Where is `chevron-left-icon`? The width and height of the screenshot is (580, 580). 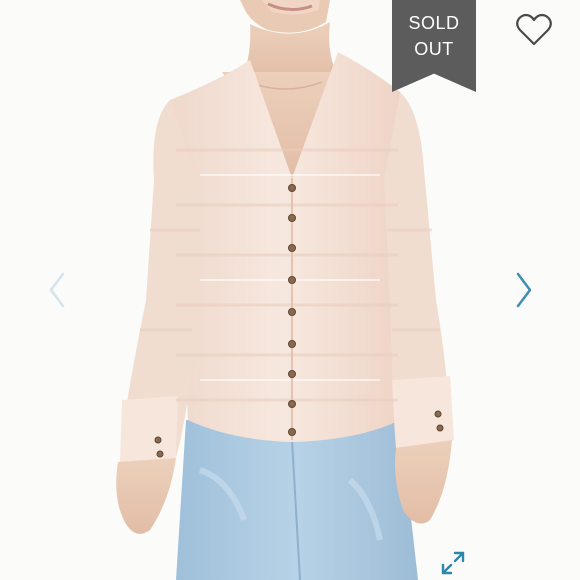
chevron-left-icon is located at coordinates (57, 290).